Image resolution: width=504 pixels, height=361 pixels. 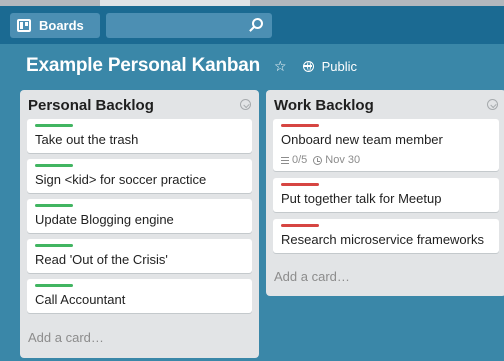 I want to click on app-header: Boards, so click(x=252, y=25).